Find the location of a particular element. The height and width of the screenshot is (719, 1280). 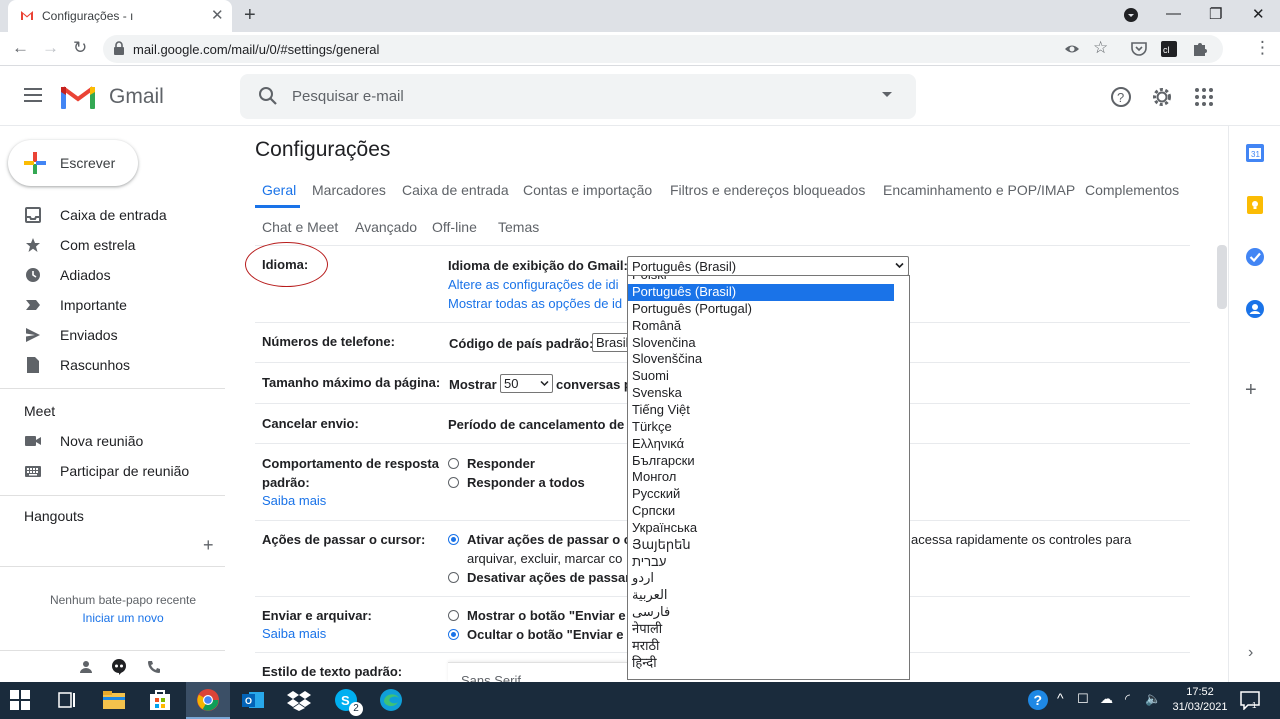

reload-icon: ↻ is located at coordinates (80, 48).